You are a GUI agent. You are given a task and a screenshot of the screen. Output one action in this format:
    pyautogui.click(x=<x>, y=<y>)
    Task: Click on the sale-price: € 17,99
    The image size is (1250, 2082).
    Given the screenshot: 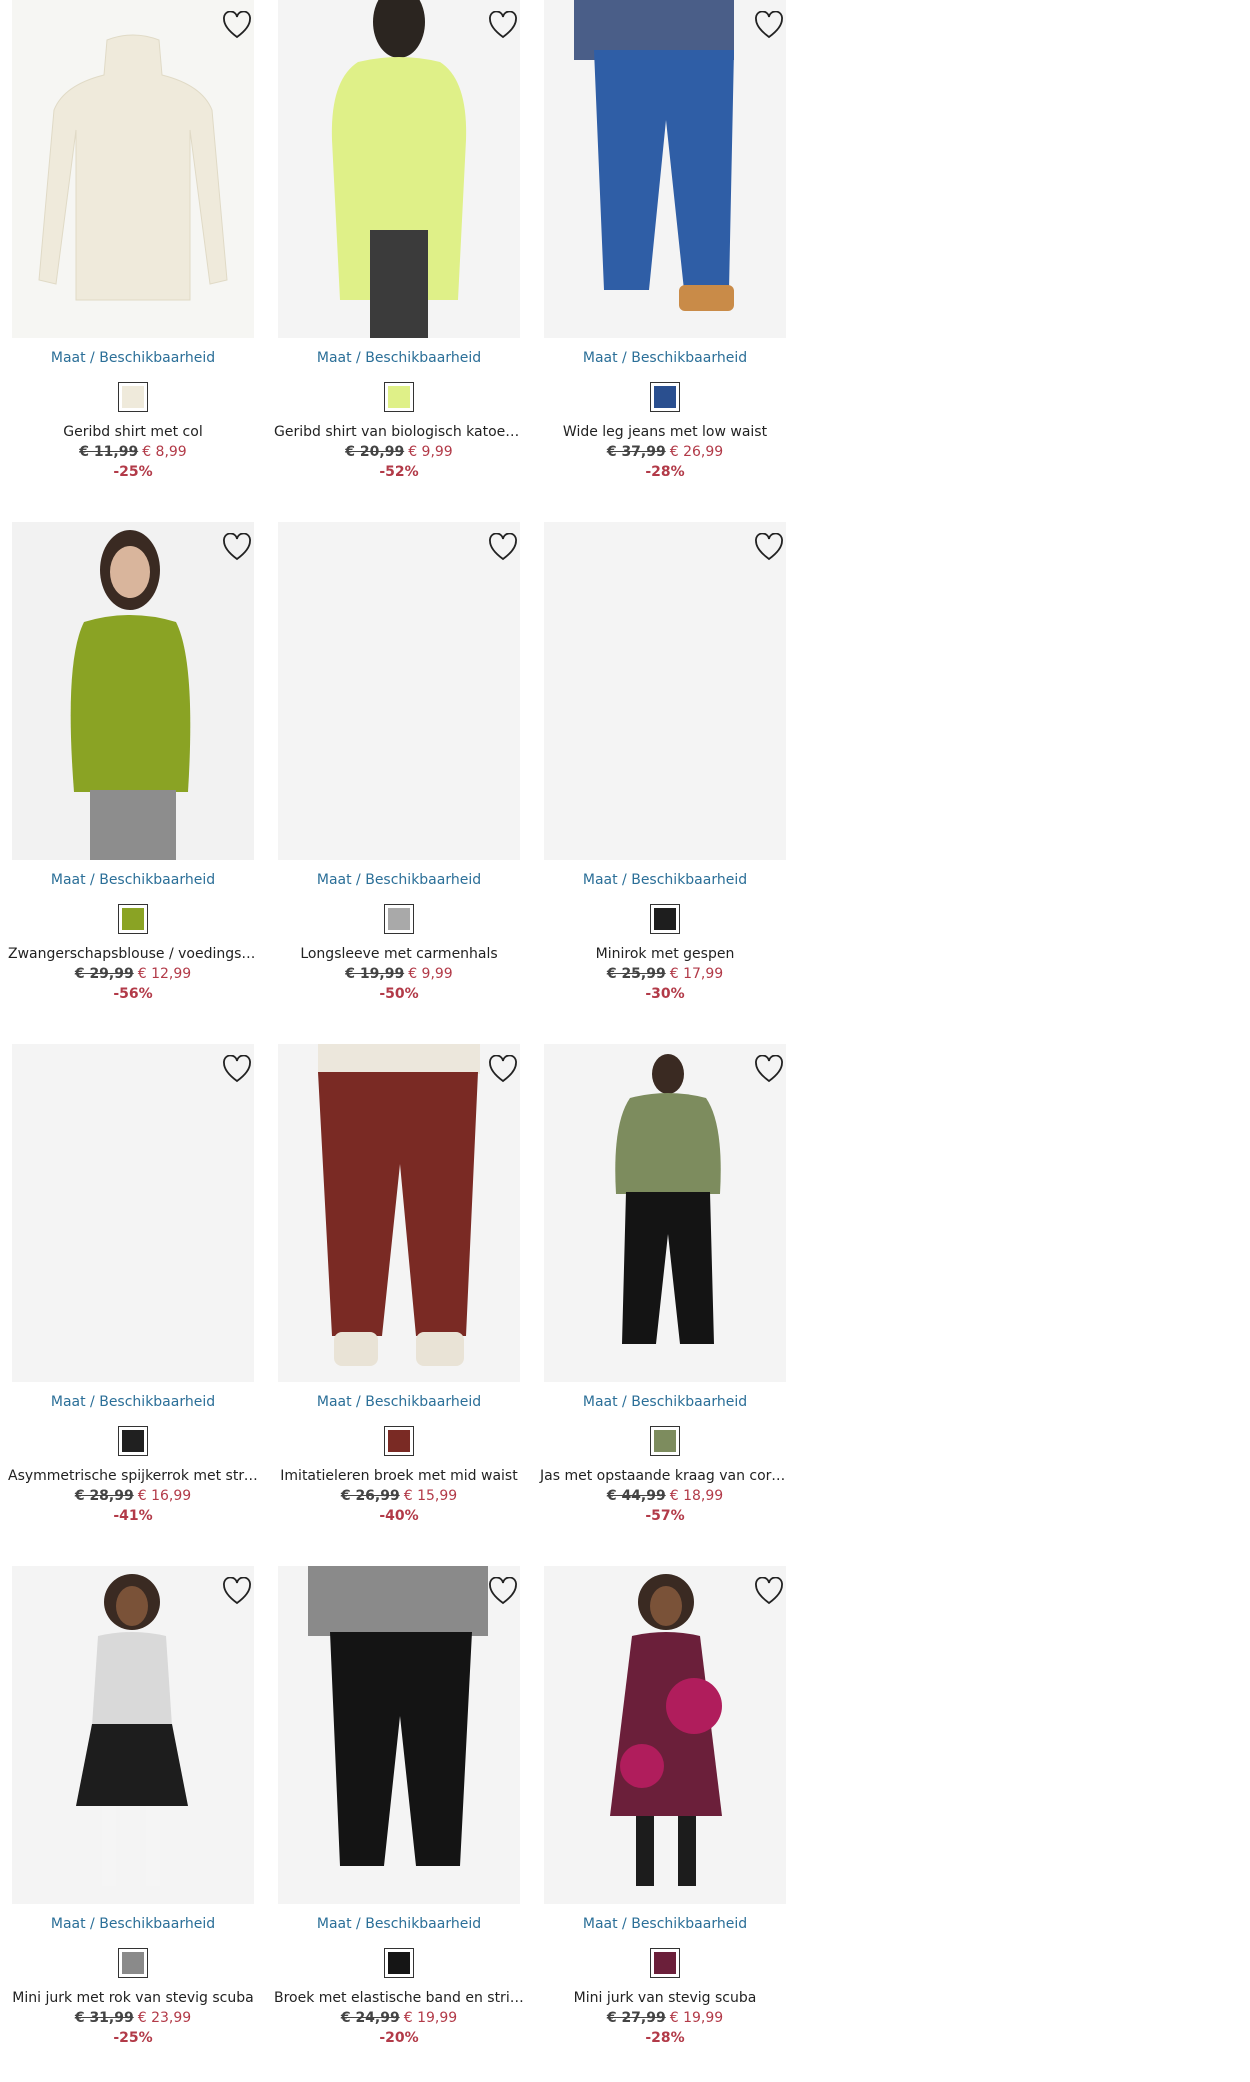 What is the action you would take?
    pyautogui.click(x=696, y=974)
    